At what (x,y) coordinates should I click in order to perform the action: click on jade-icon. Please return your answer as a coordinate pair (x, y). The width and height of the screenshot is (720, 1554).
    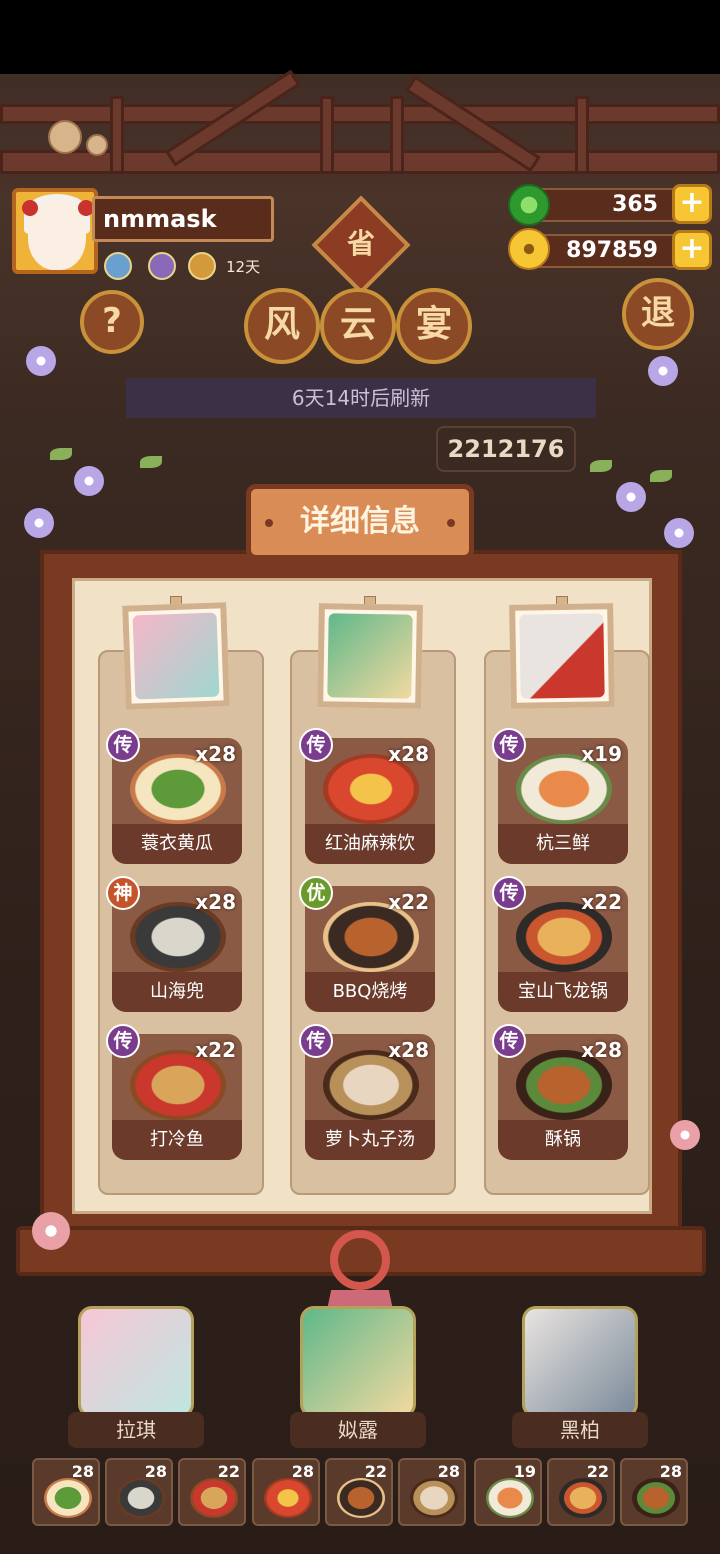
    Looking at the image, I should click on (529, 205).